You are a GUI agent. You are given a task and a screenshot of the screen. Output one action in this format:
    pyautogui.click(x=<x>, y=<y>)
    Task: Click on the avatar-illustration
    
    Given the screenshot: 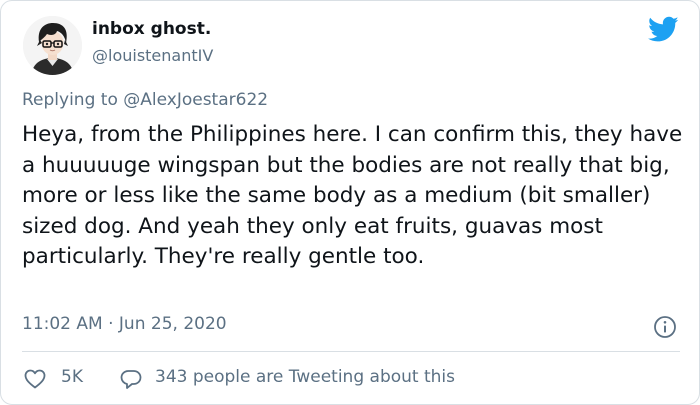 What is the action you would take?
    pyautogui.click(x=52, y=45)
    